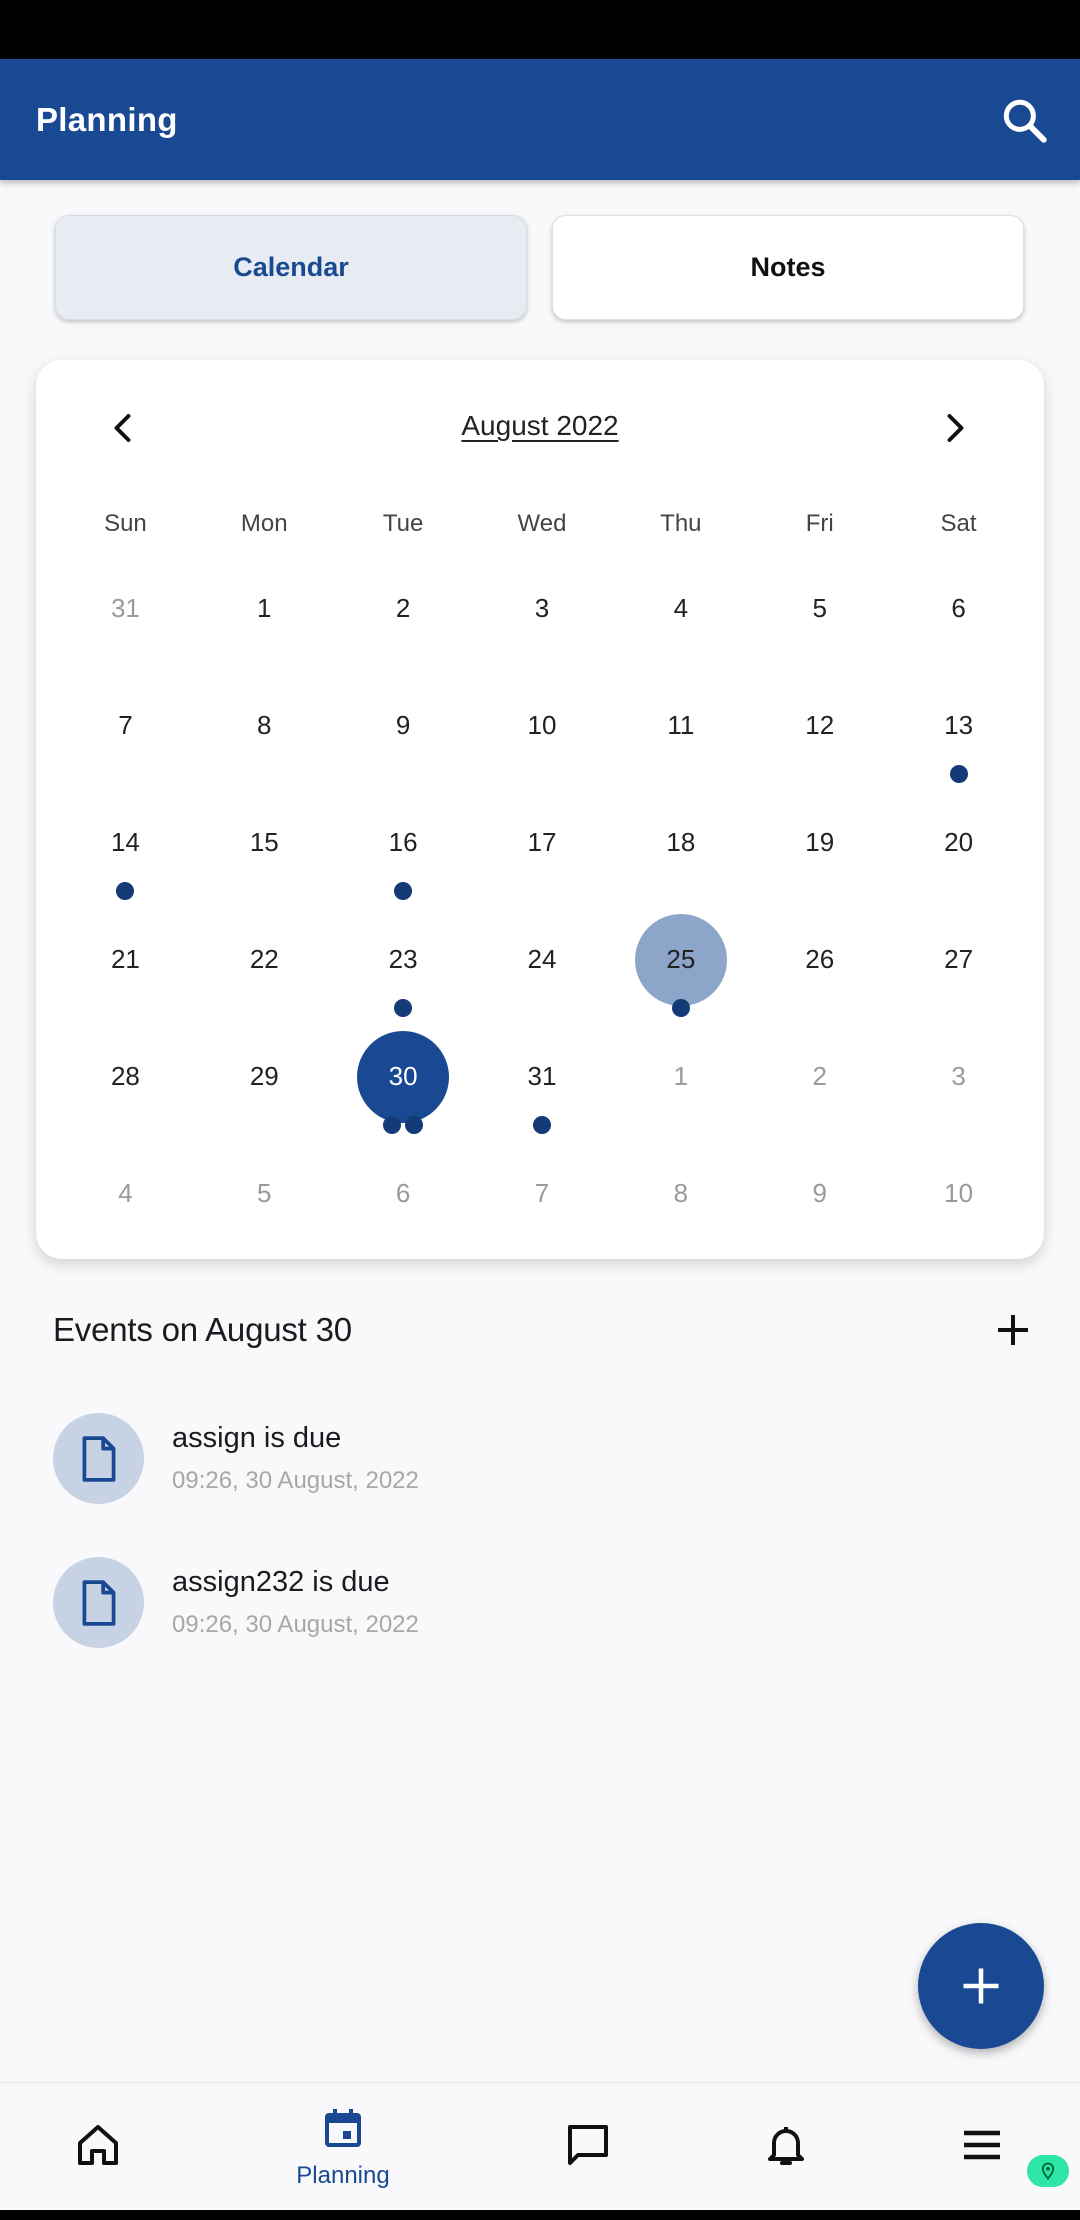 This screenshot has height=2220, width=1080. I want to click on day-number: 28, so click(125, 1076).